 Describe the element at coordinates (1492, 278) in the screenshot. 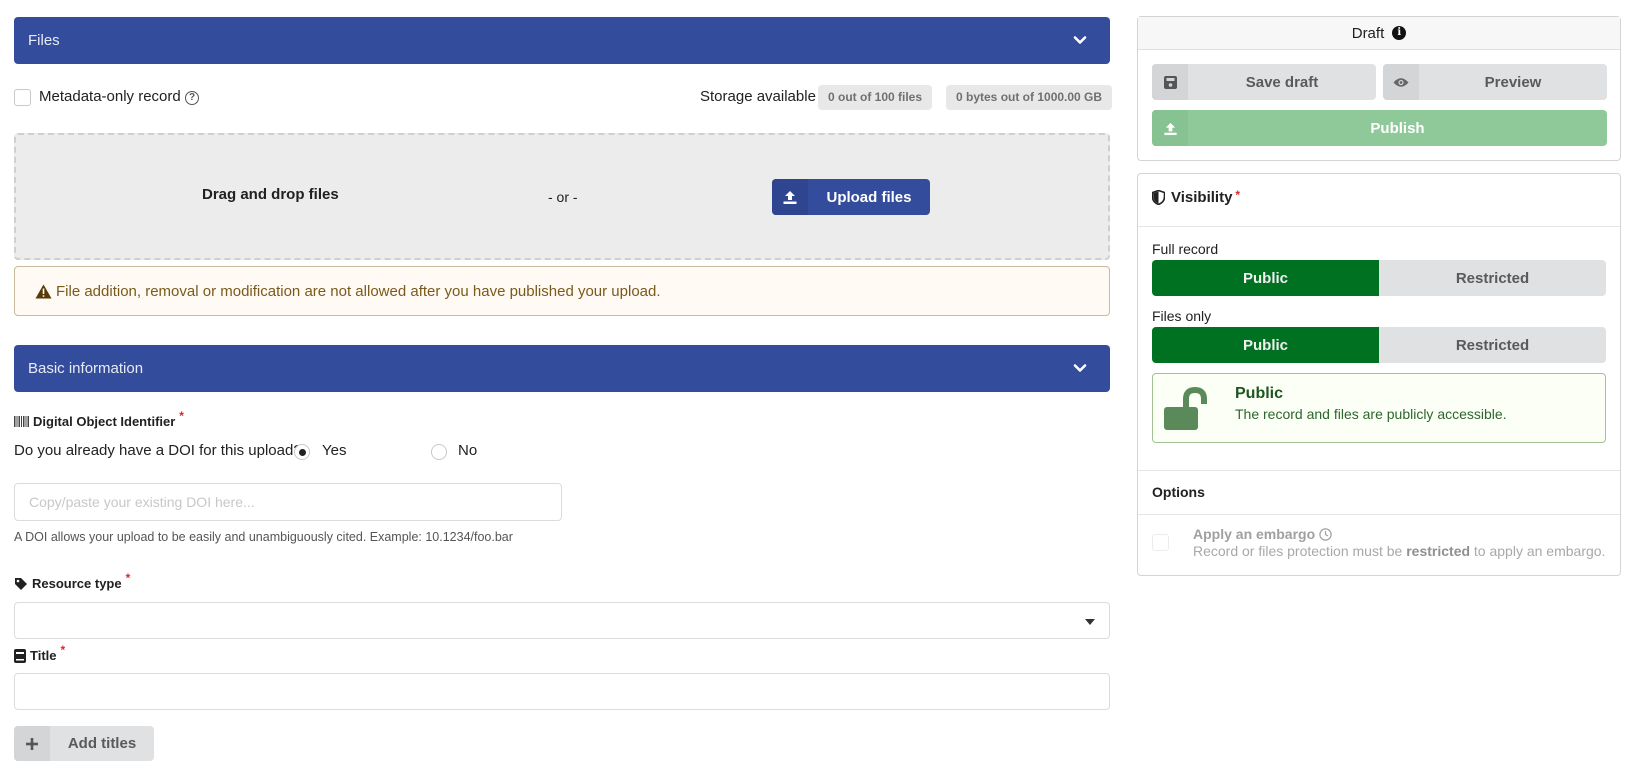

I see `full-record-restricted-button: Restricted` at that location.